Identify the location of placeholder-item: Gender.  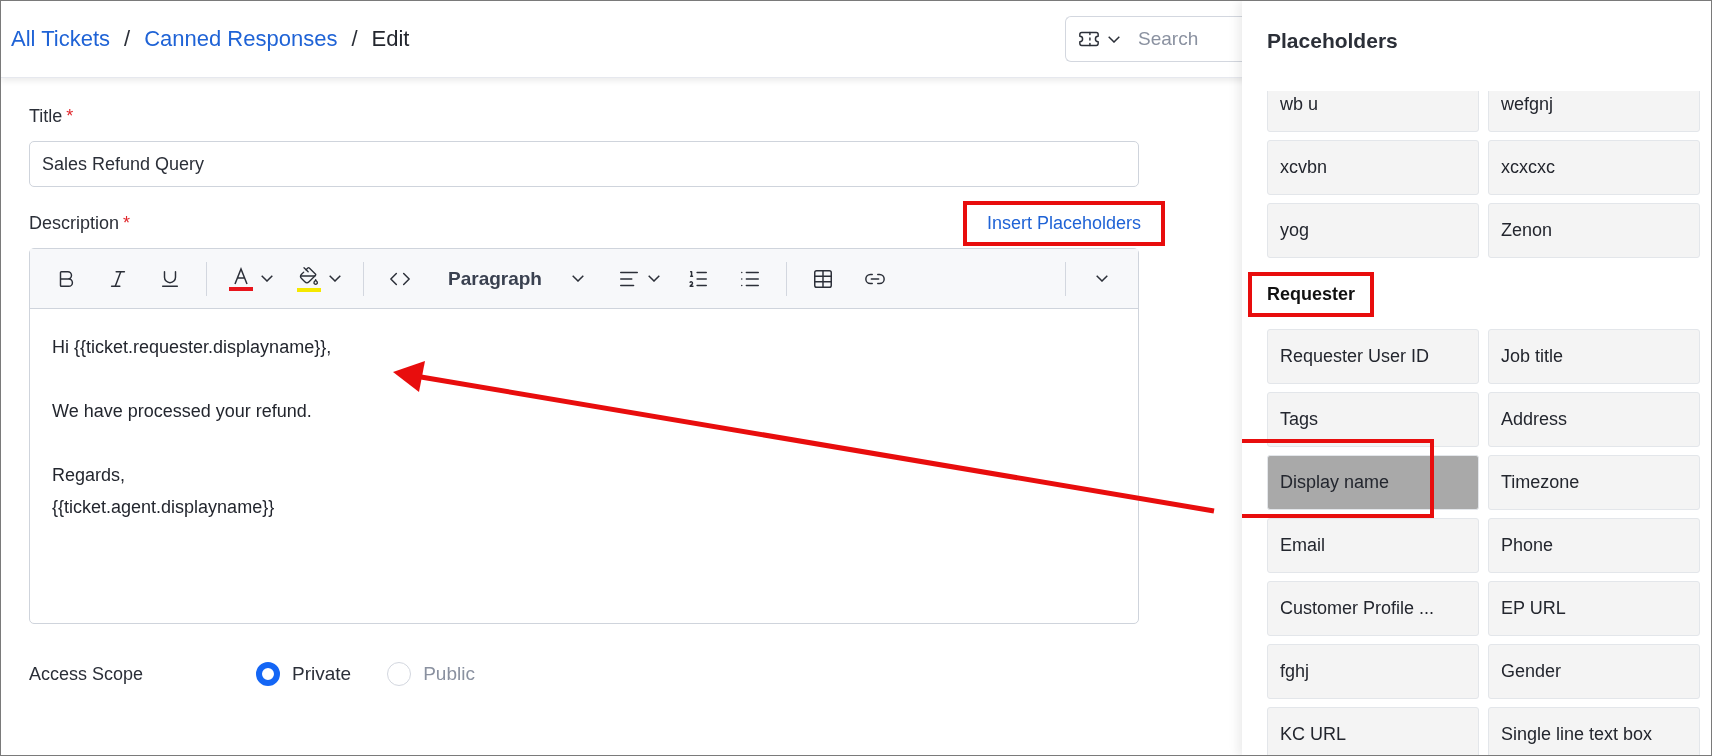
(1594, 671).